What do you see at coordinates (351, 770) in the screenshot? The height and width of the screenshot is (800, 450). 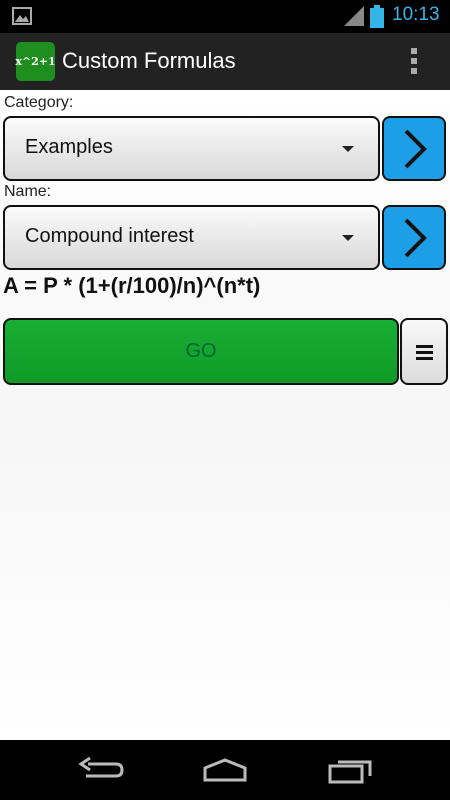 I see `recent-apps-icon` at bounding box center [351, 770].